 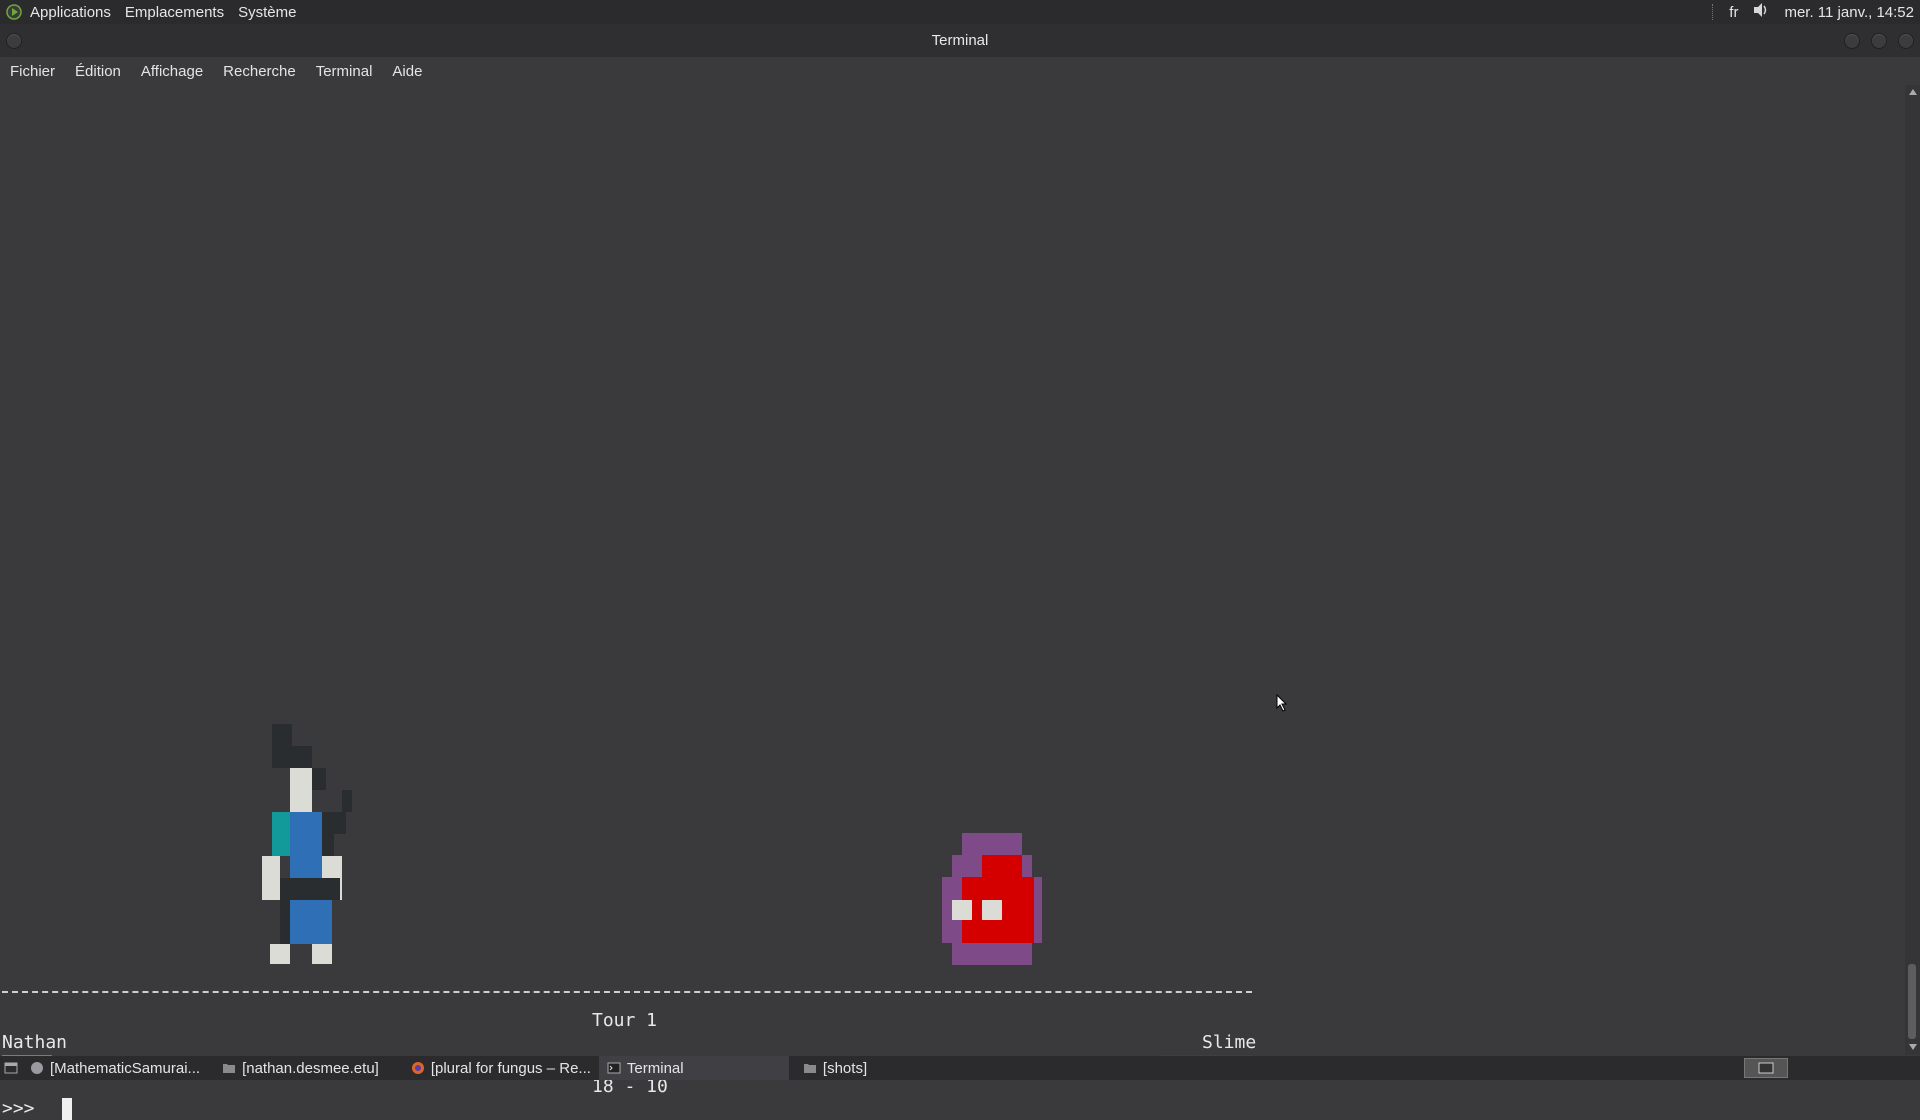 I want to click on menu-file: Fichier, so click(x=32, y=71).